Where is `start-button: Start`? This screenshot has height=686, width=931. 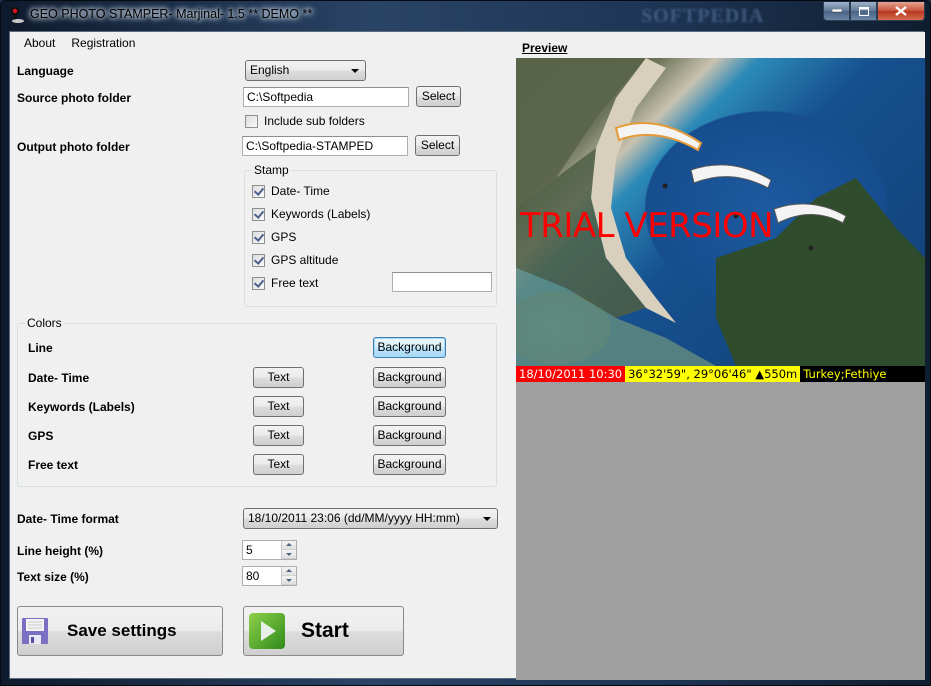 start-button: Start is located at coordinates (323, 631).